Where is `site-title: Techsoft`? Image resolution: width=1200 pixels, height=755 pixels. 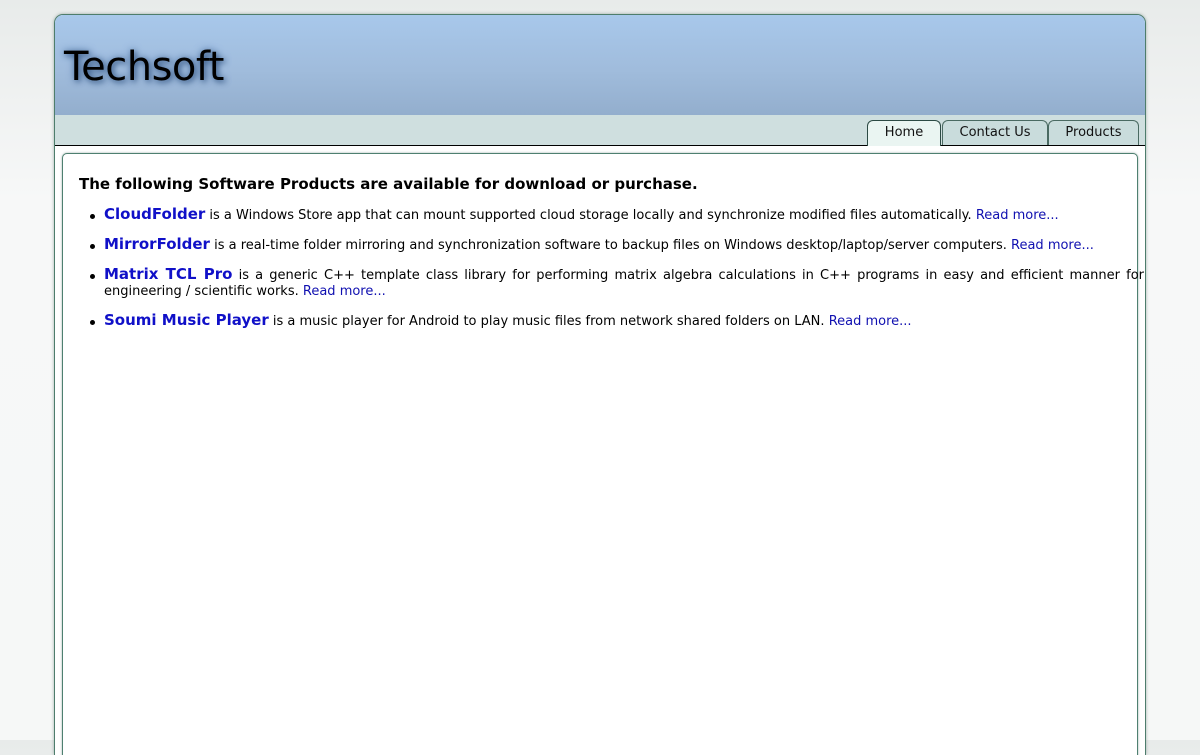 site-title: Techsoft is located at coordinates (144, 67).